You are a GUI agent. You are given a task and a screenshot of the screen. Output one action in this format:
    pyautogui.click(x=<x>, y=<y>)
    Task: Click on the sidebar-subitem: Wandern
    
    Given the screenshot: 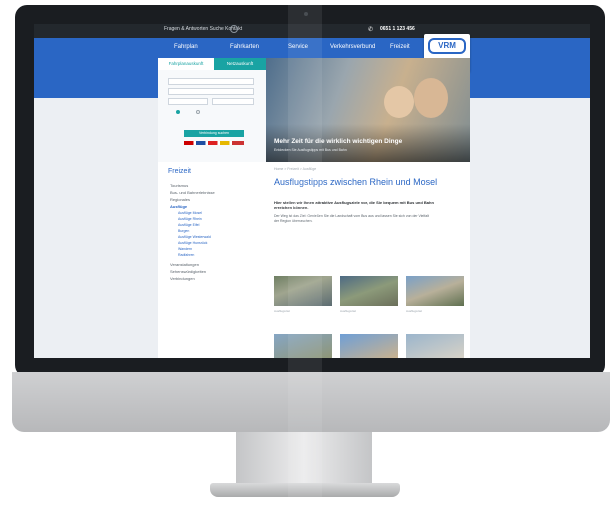 What is the action you would take?
    pyautogui.click(x=185, y=249)
    